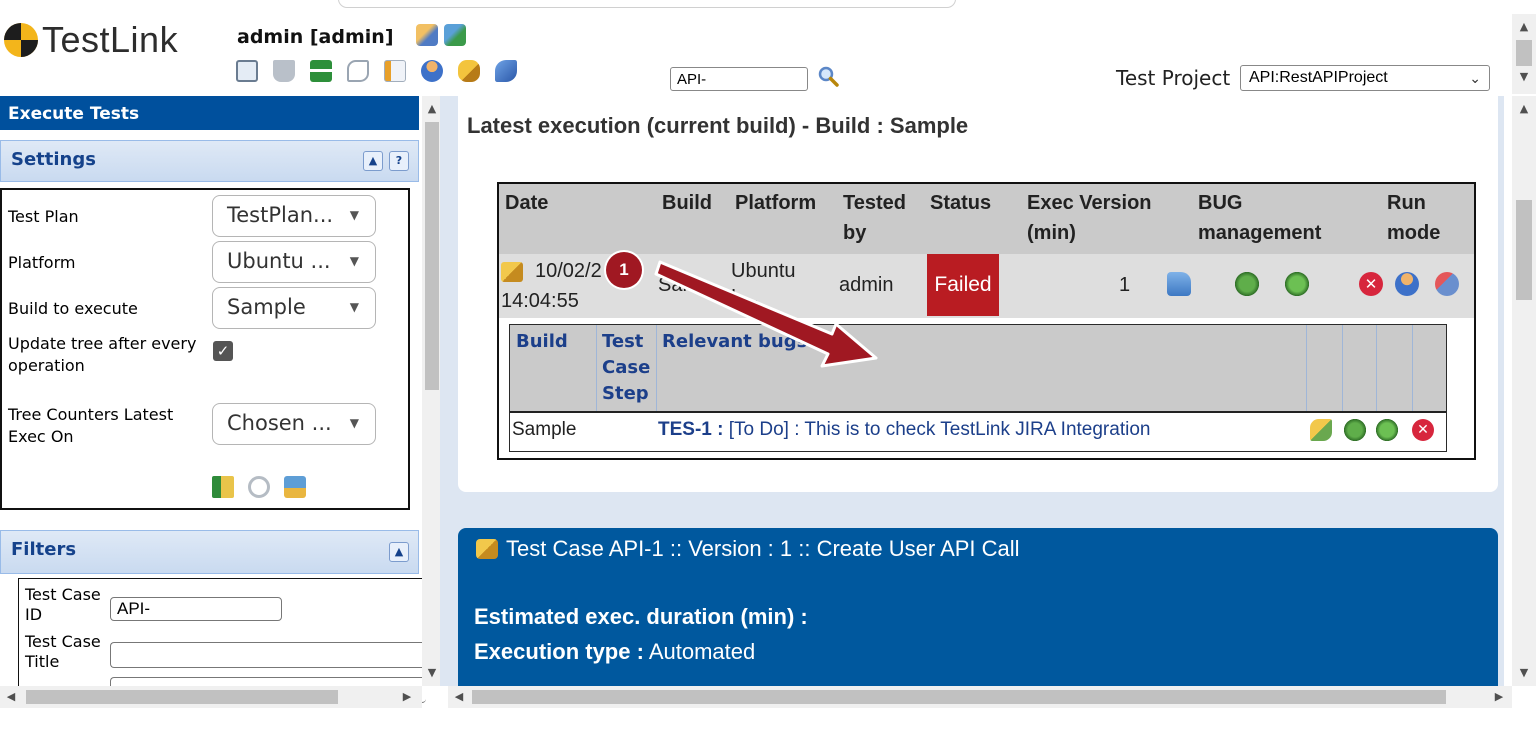 Image resolution: width=1536 pixels, height=750 pixels. I want to click on settings-action-icons, so click(259, 487).